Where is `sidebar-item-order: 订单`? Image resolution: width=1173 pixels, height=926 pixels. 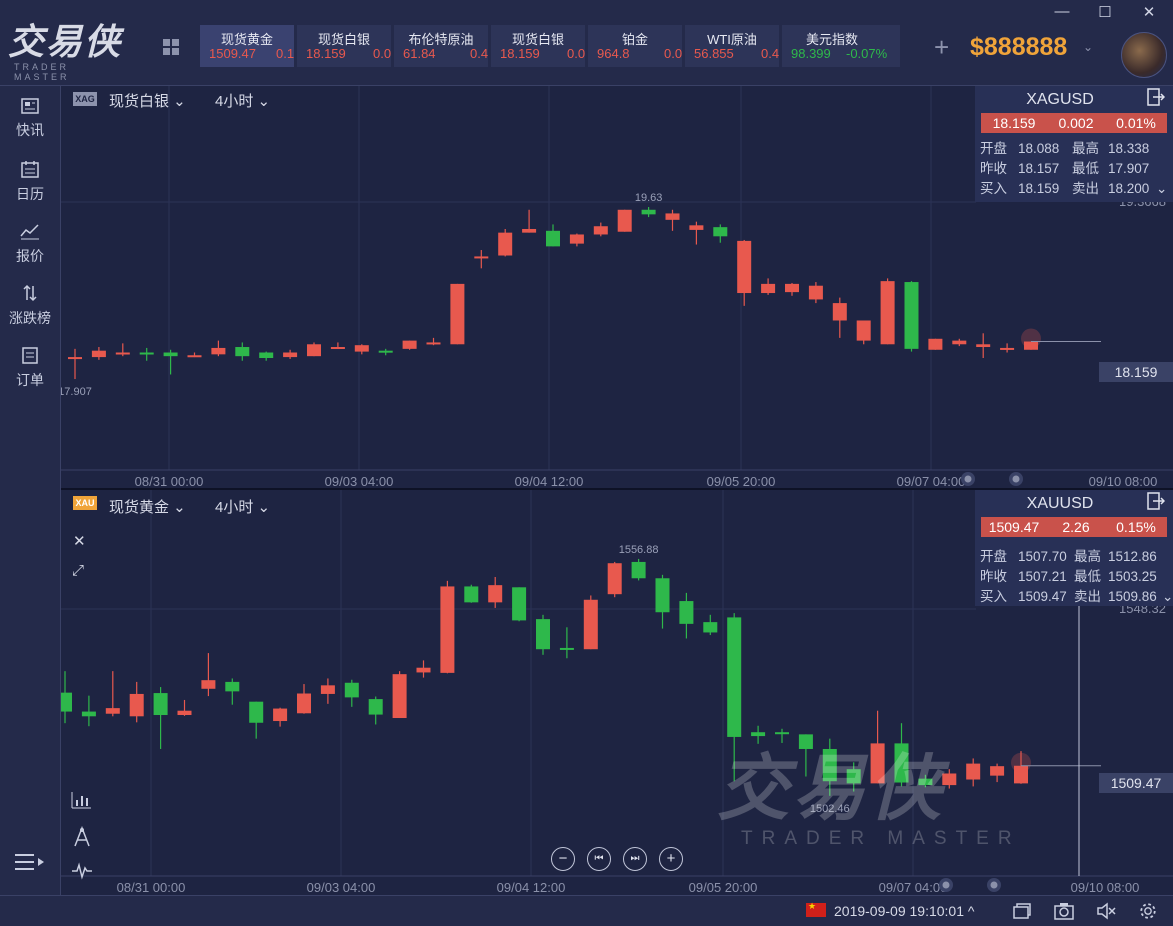 sidebar-item-order: 订单 is located at coordinates (30, 368).